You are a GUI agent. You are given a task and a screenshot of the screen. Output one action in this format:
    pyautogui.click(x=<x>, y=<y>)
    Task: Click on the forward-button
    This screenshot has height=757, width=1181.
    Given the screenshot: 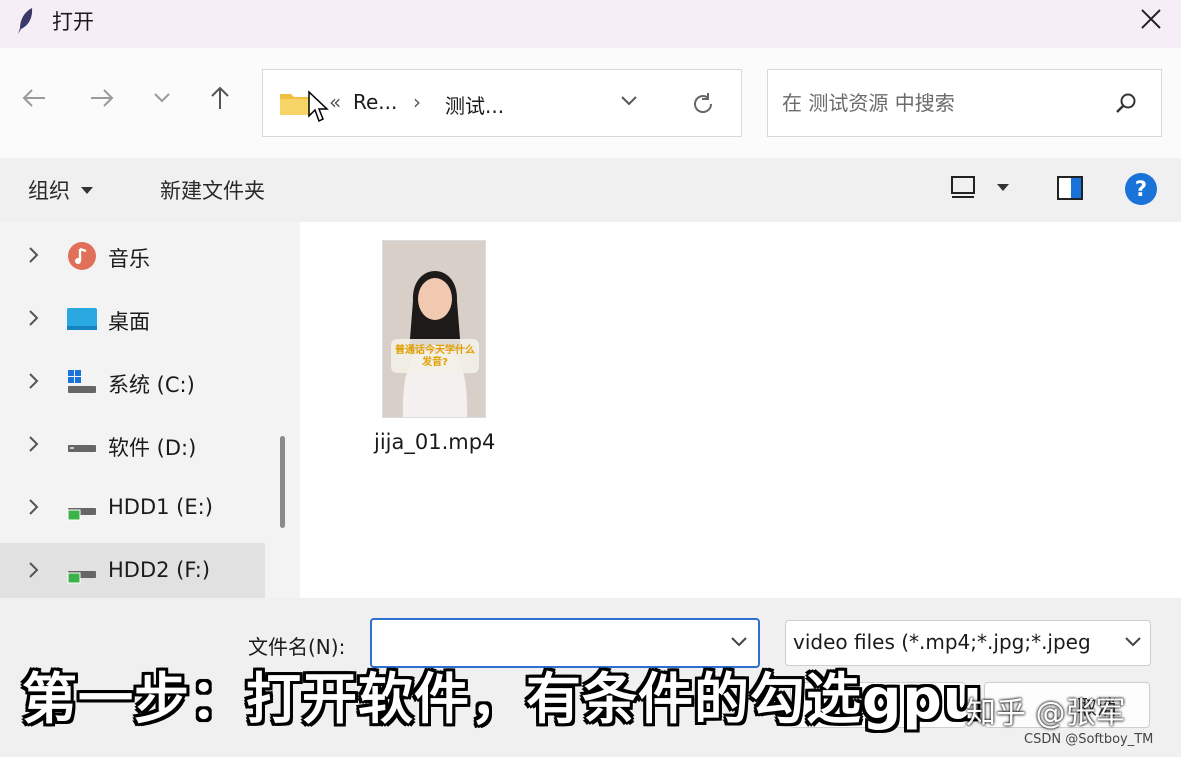 What is the action you would take?
    pyautogui.click(x=102, y=98)
    